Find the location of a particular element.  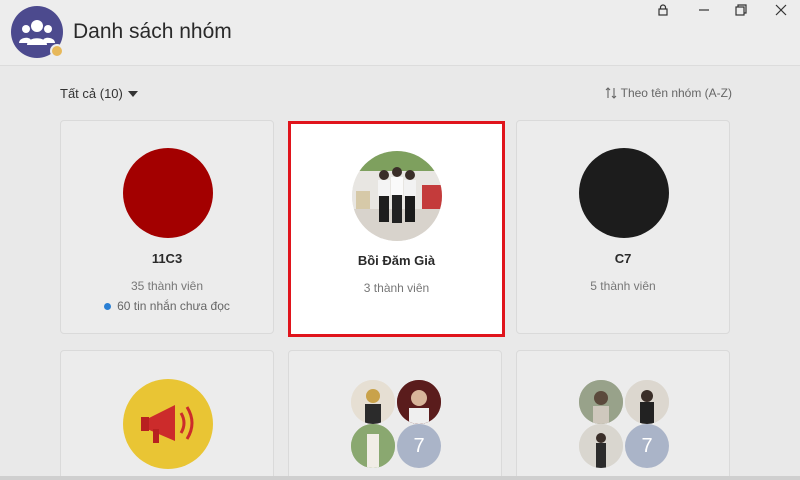

caret-down-icon is located at coordinates (132, 93).